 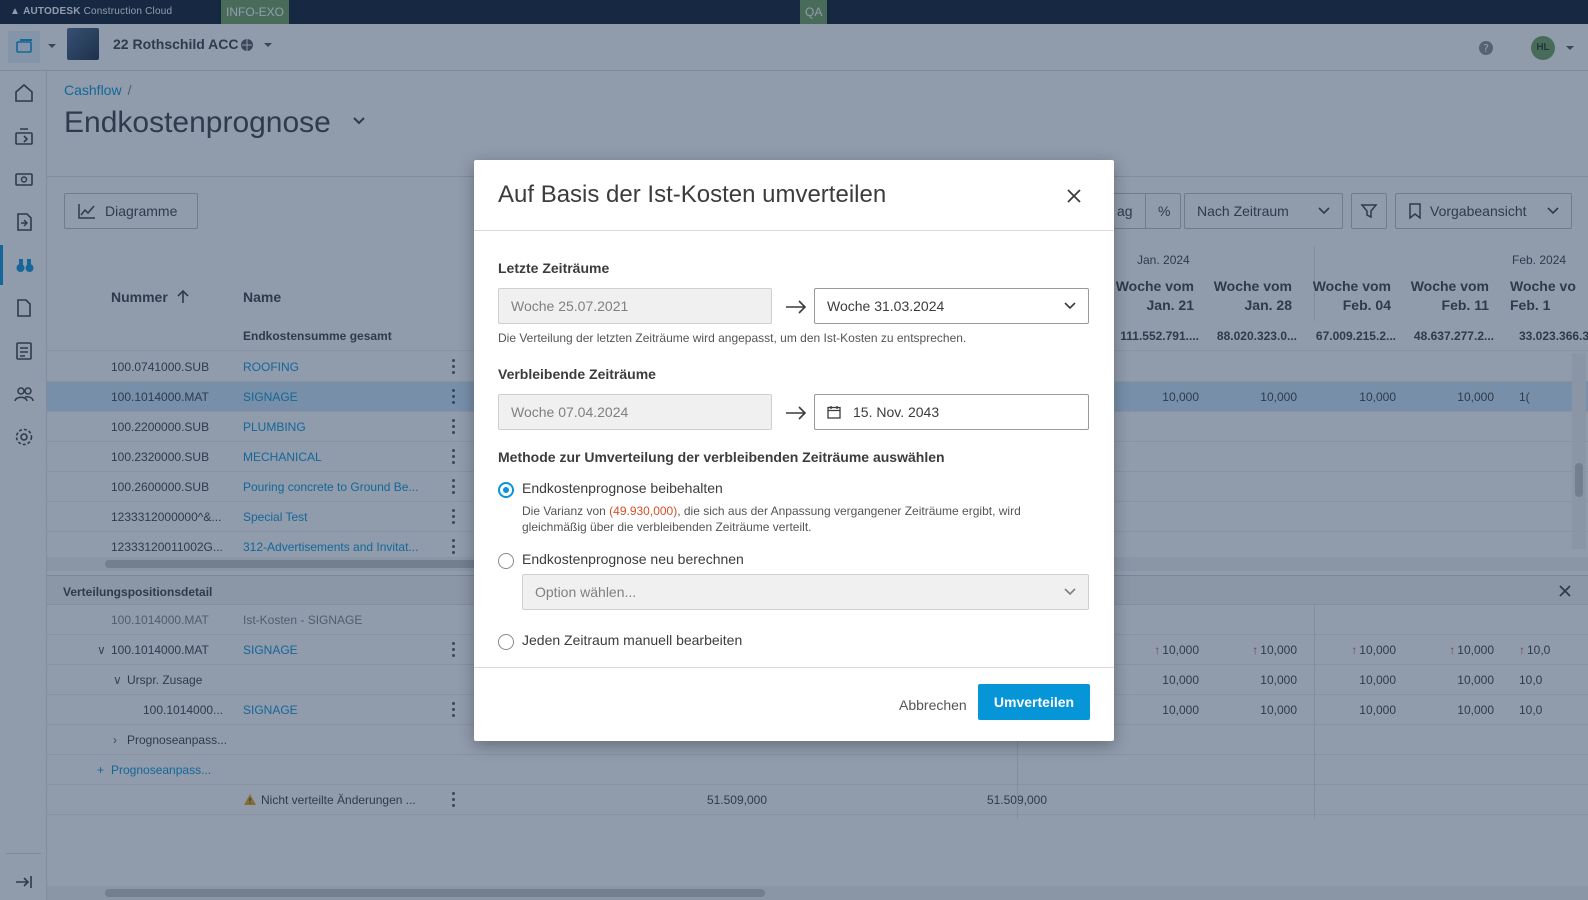 I want to click on calendar-icon, so click(x=834, y=412).